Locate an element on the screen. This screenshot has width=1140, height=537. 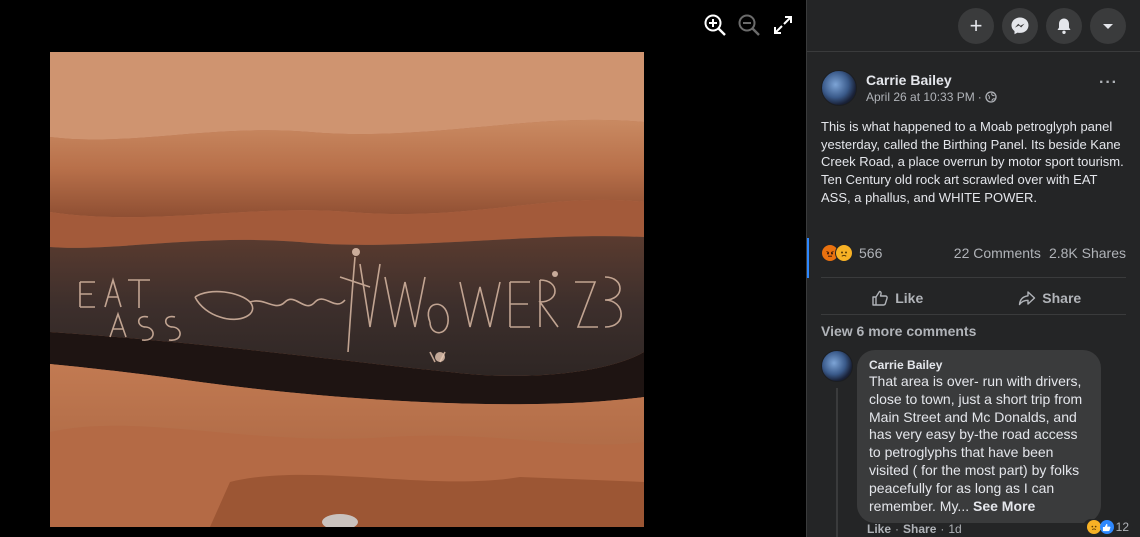
create-button: + is located at coordinates (976, 25).